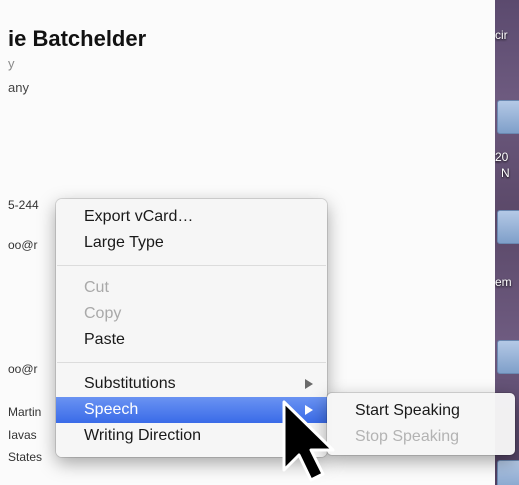 This screenshot has height=485, width=519. I want to click on menu-item-label: Start Speaking, so click(407, 410).